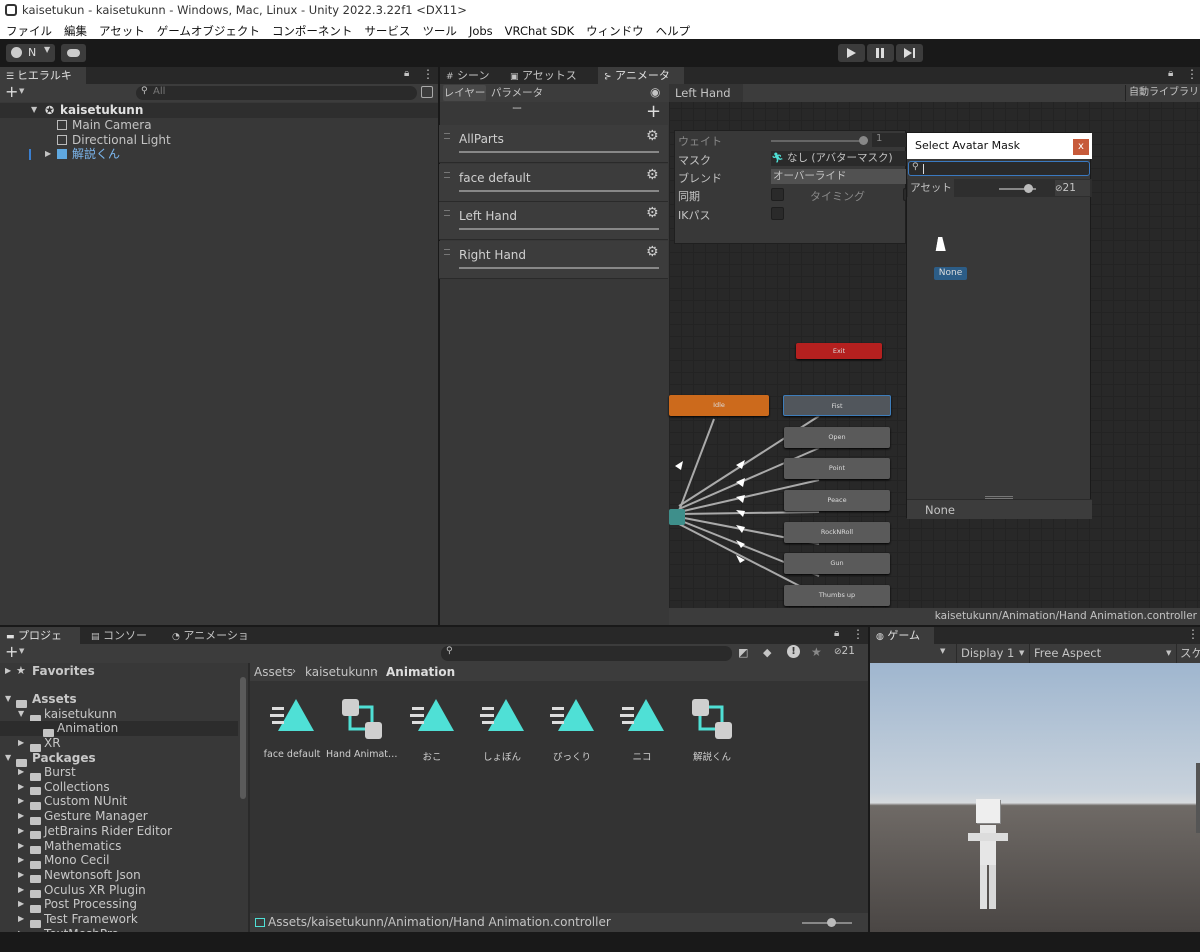  What do you see at coordinates (677, 517) in the screenshot?
I see `entry-state-node` at bounding box center [677, 517].